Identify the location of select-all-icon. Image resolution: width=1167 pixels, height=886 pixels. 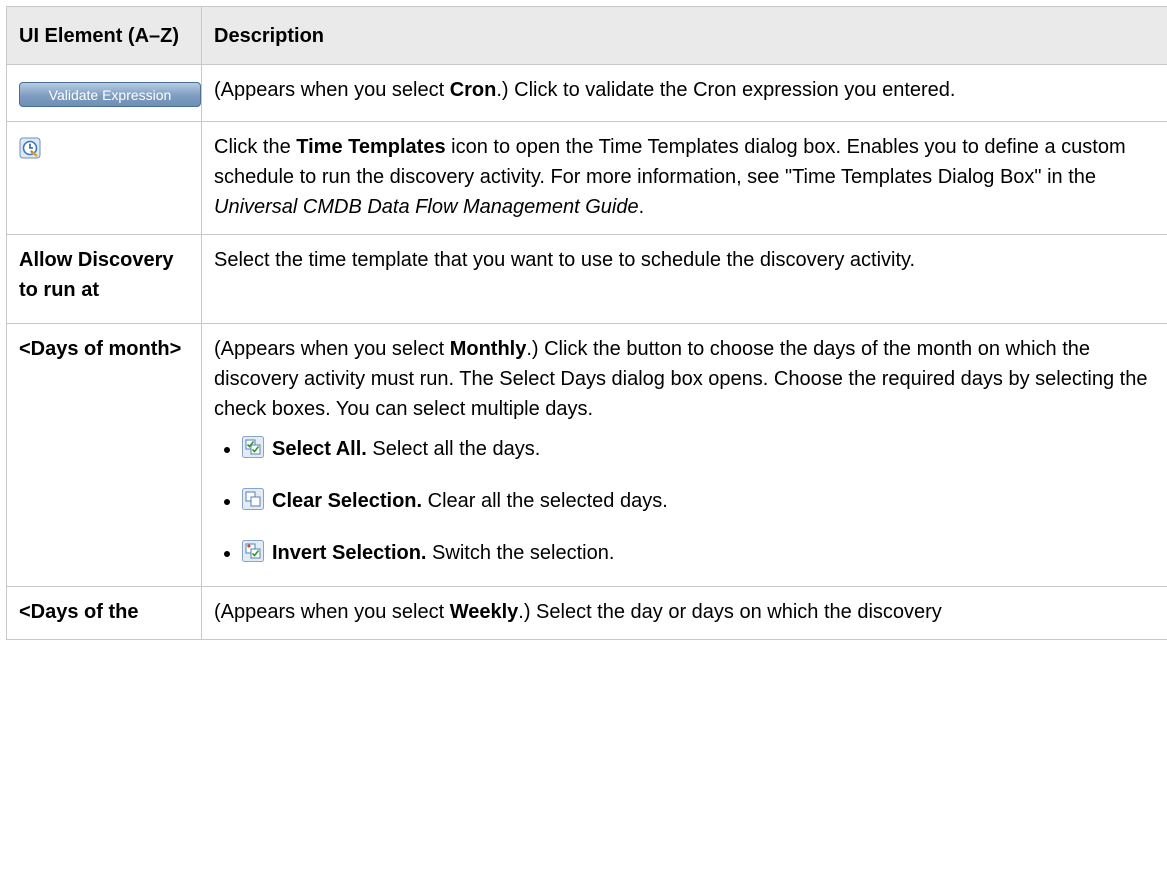
(253, 446).